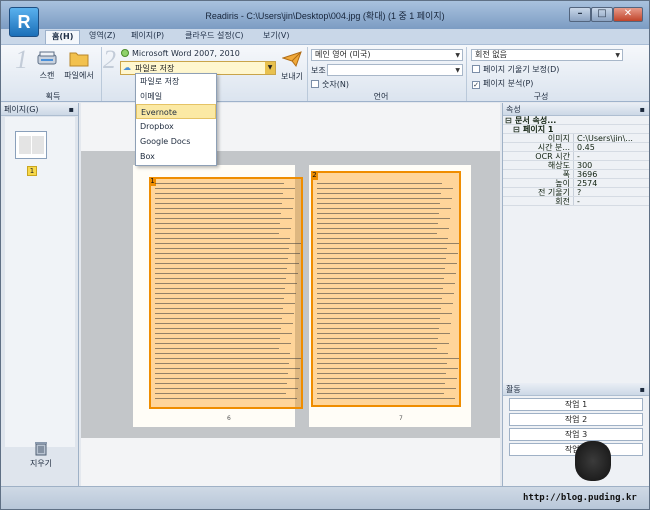 The width and height of the screenshot is (650, 510). I want to click on close-button: ✕, so click(628, 14).